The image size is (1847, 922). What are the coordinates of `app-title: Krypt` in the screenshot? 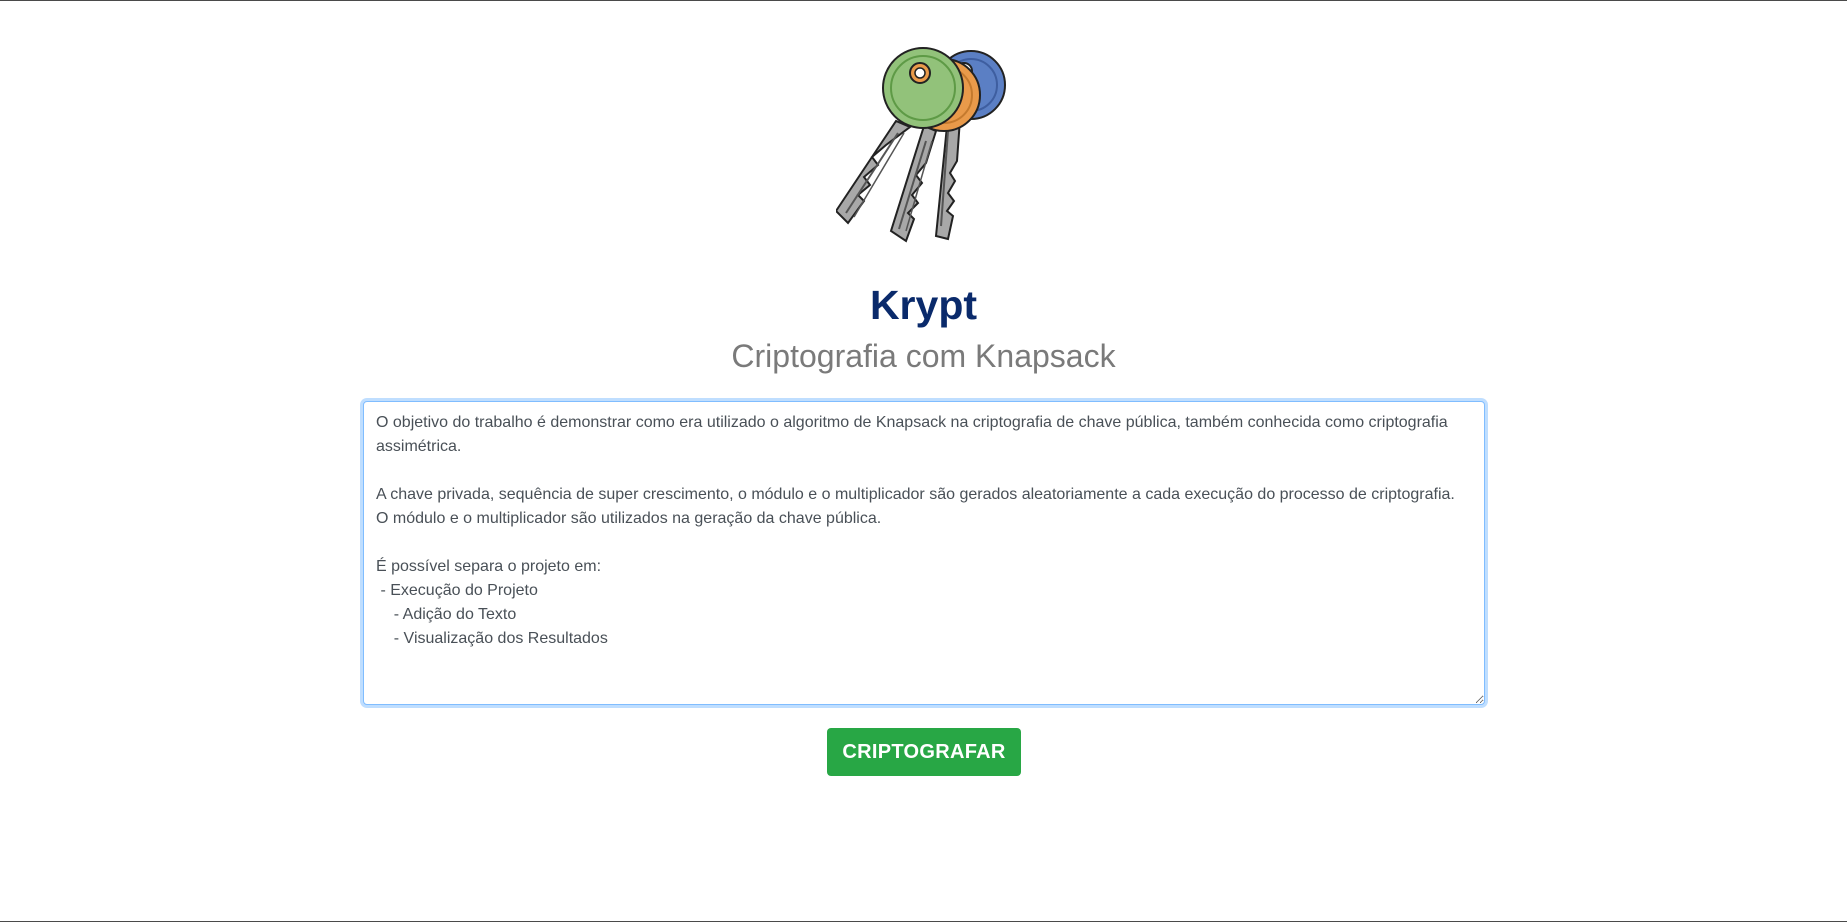 It's located at (923, 305).